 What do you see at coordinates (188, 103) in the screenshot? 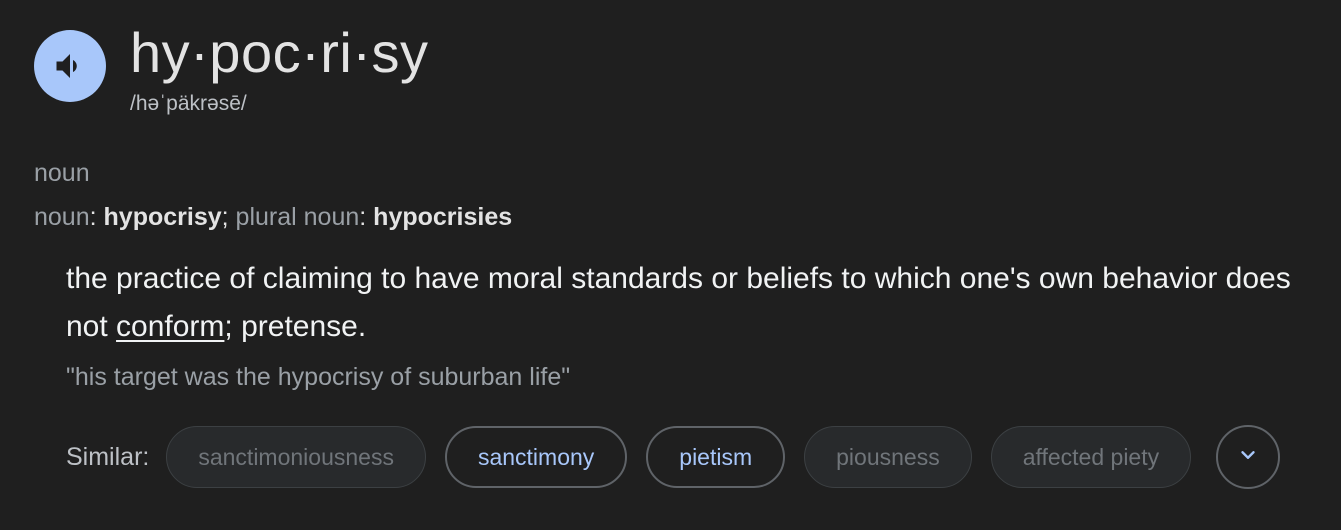
I see `phonetic-spelling: /həˈpäkrəsē/` at bounding box center [188, 103].